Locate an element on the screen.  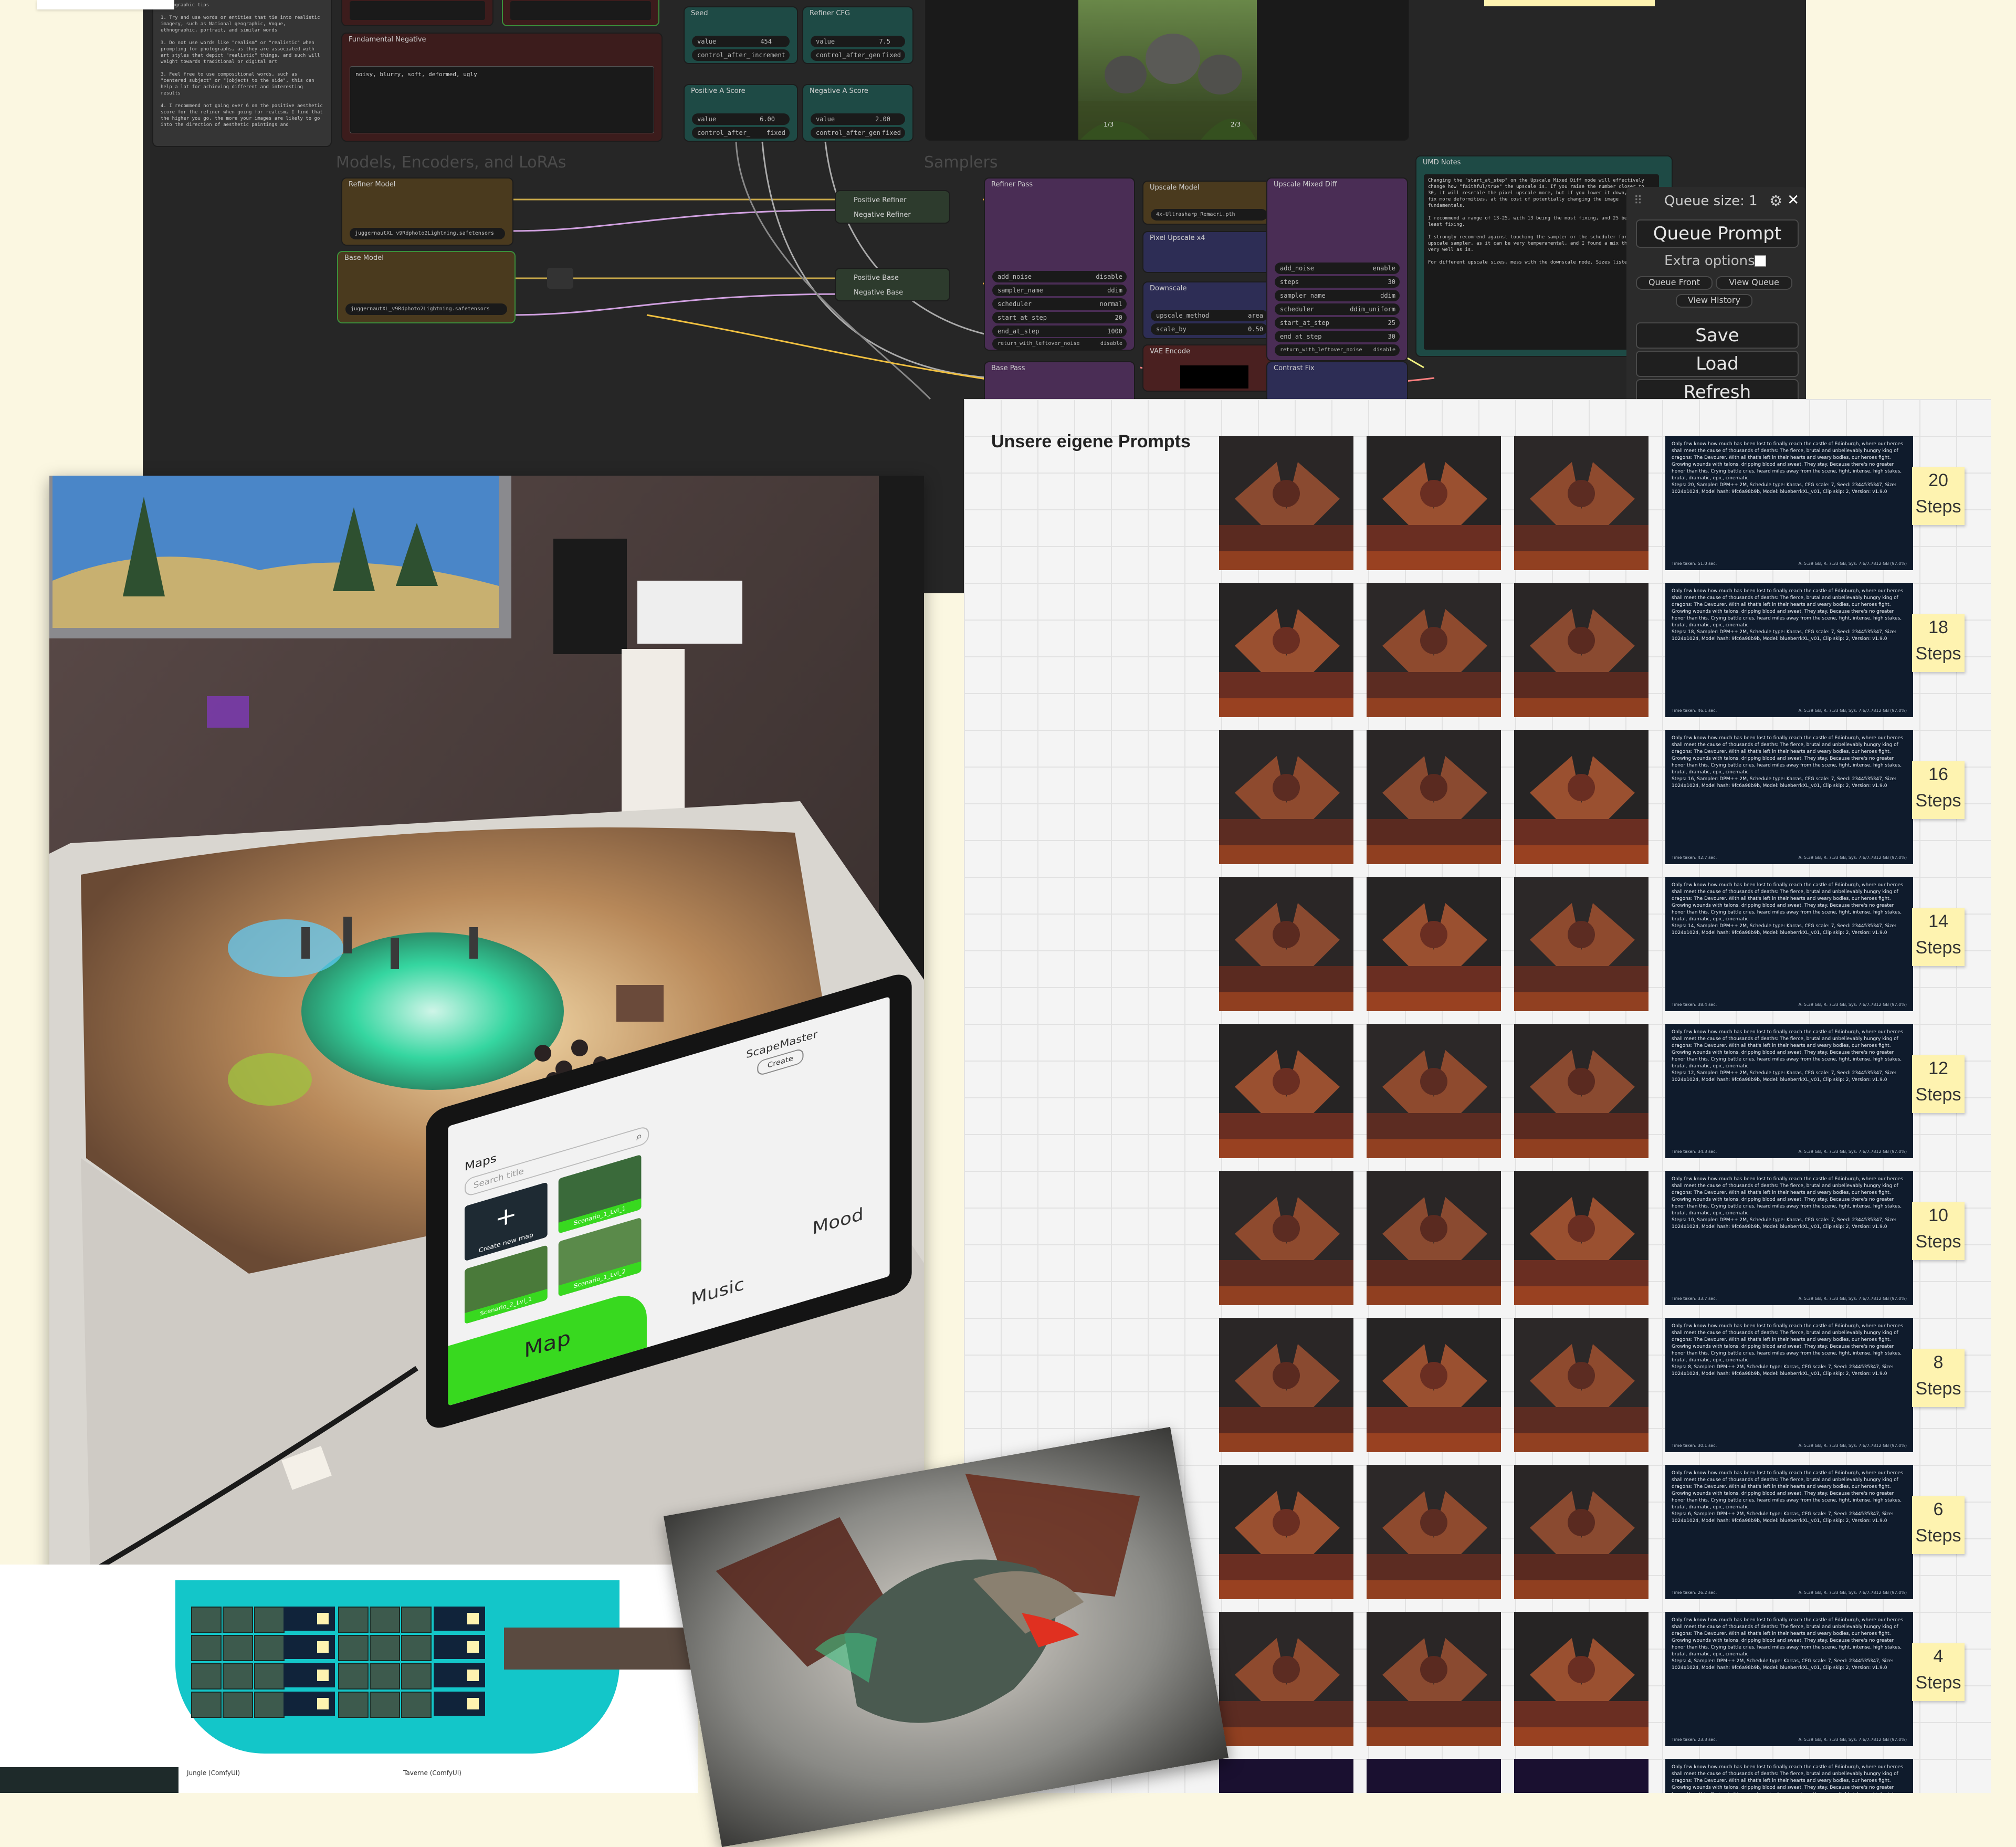
umd-widget: steps 30 is located at coordinates (1337, 282).